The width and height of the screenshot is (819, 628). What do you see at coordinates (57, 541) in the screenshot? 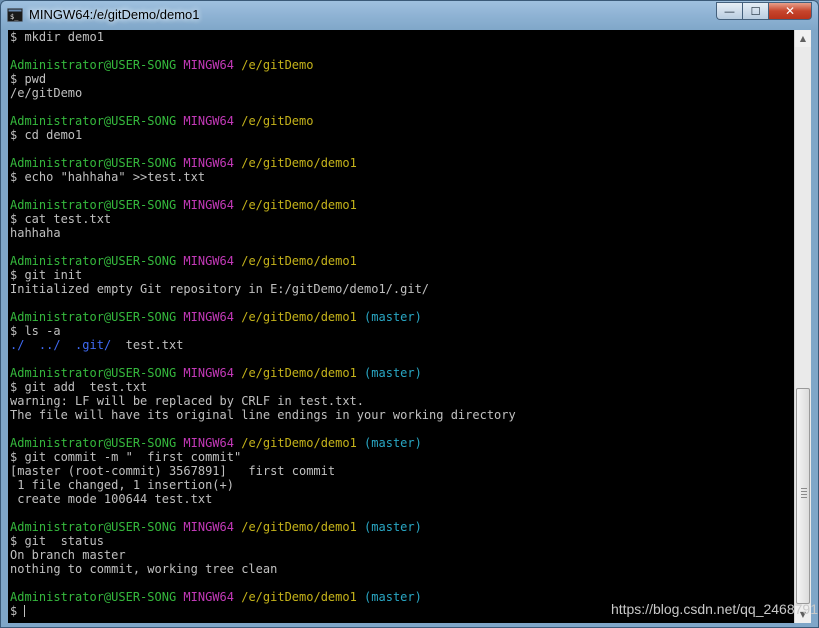
I see `terminal-text-segment: $ git status` at bounding box center [57, 541].